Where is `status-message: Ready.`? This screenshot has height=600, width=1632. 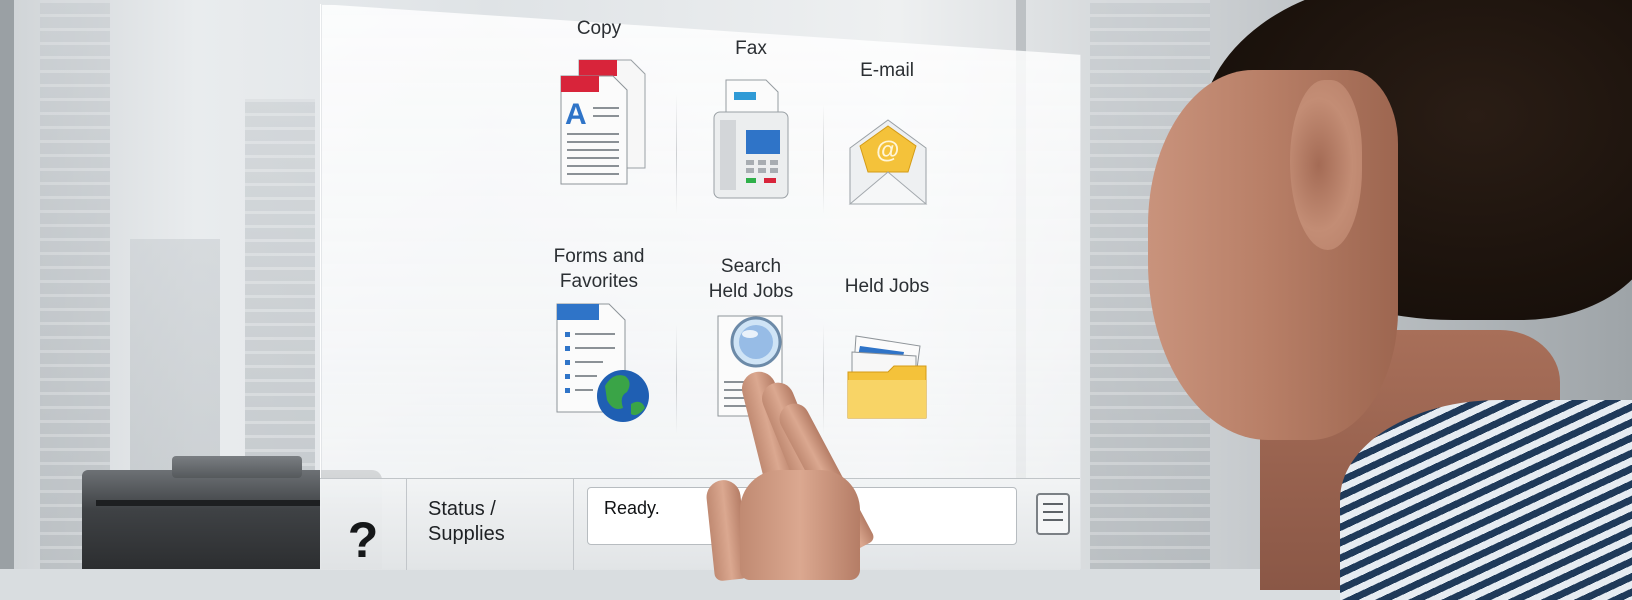
status-message: Ready. is located at coordinates (632, 508).